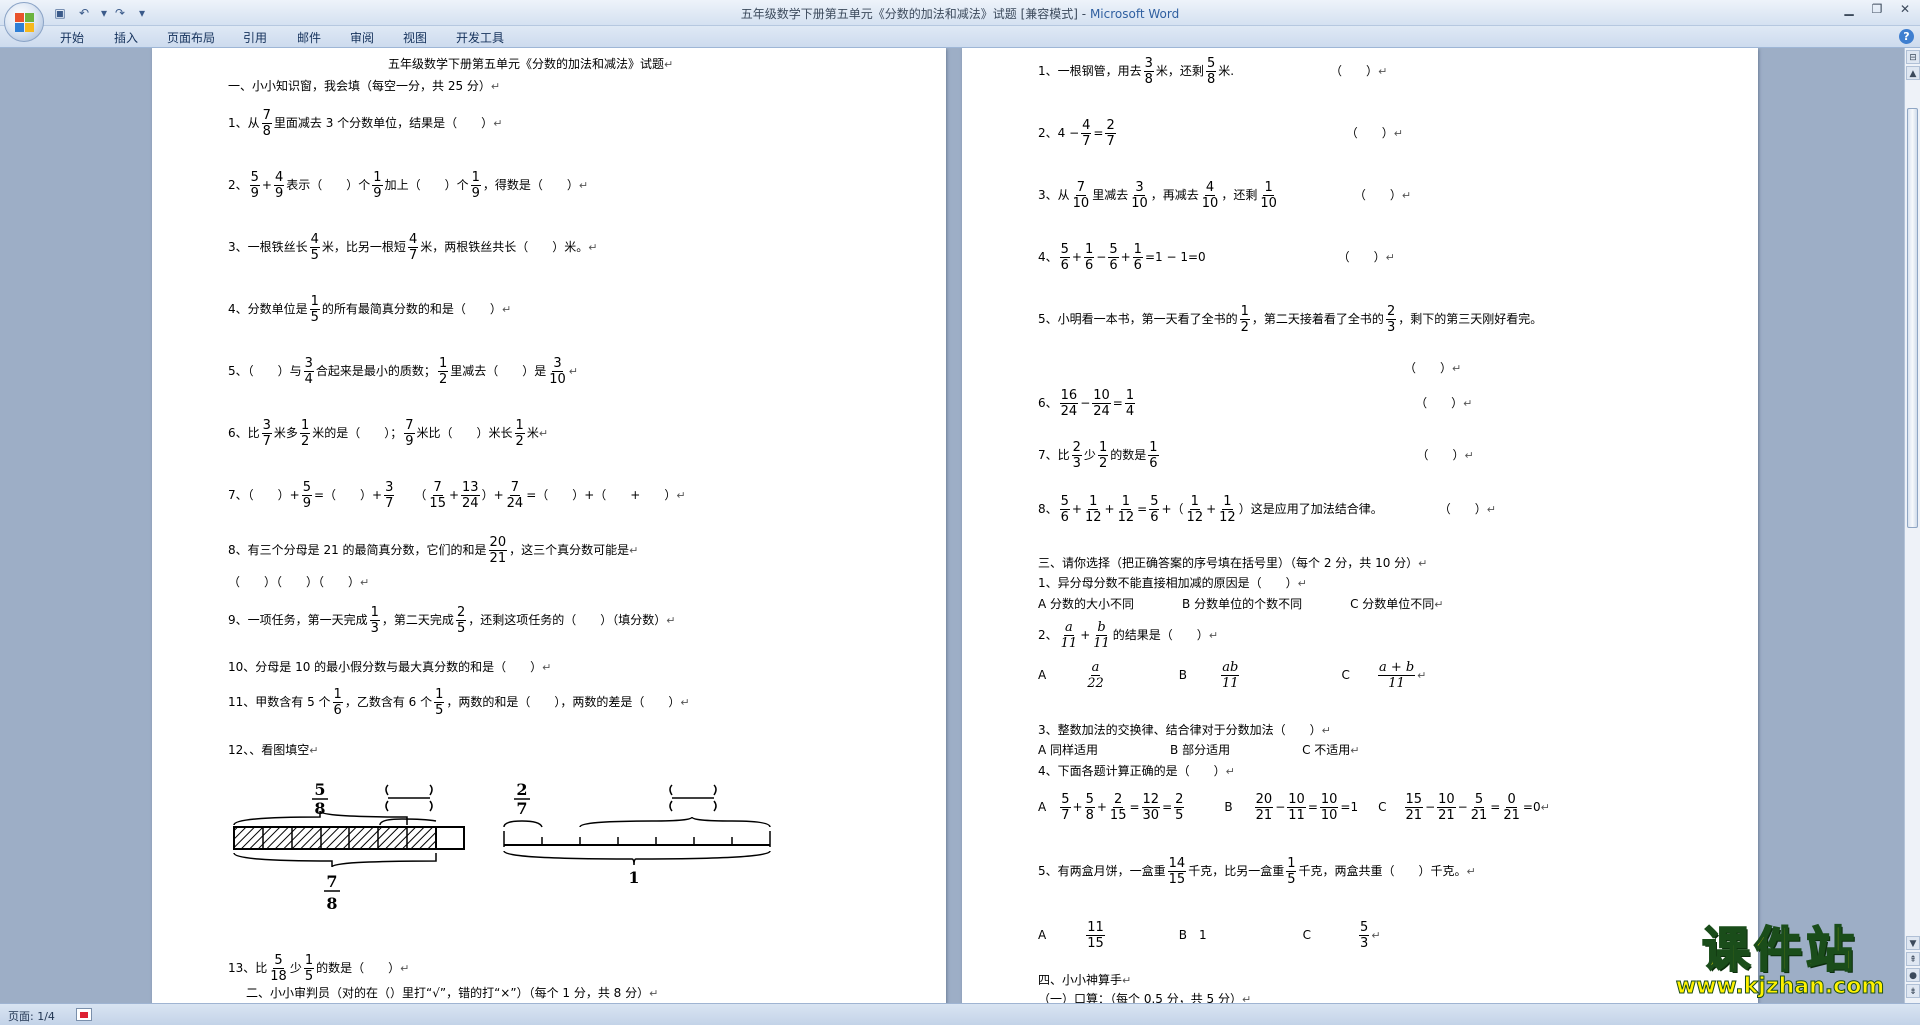  Describe the element at coordinates (1912, 318) in the screenshot. I see `scrollbar-thumb` at that location.